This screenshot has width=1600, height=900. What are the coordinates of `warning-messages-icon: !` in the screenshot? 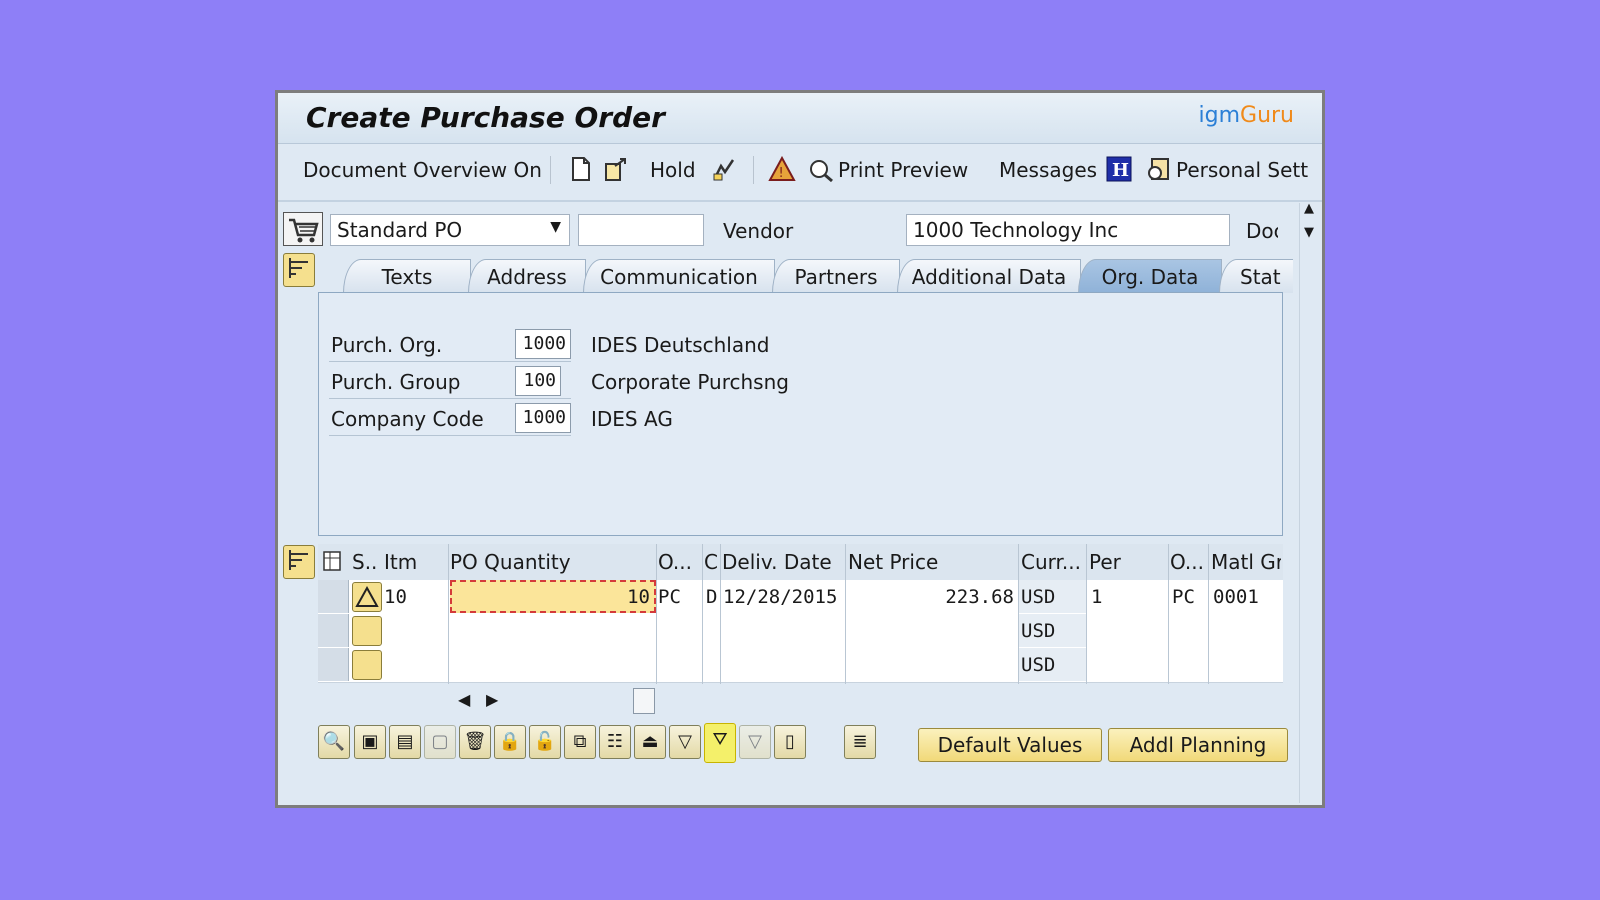 It's located at (782, 168).